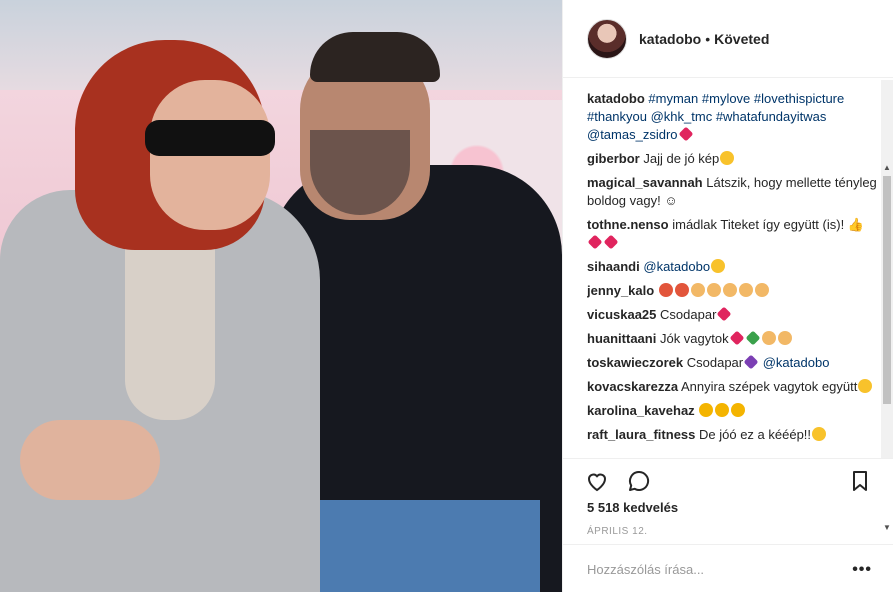  Describe the element at coordinates (620, 290) in the screenshot. I see `comment-username: jenny_kalo` at that location.